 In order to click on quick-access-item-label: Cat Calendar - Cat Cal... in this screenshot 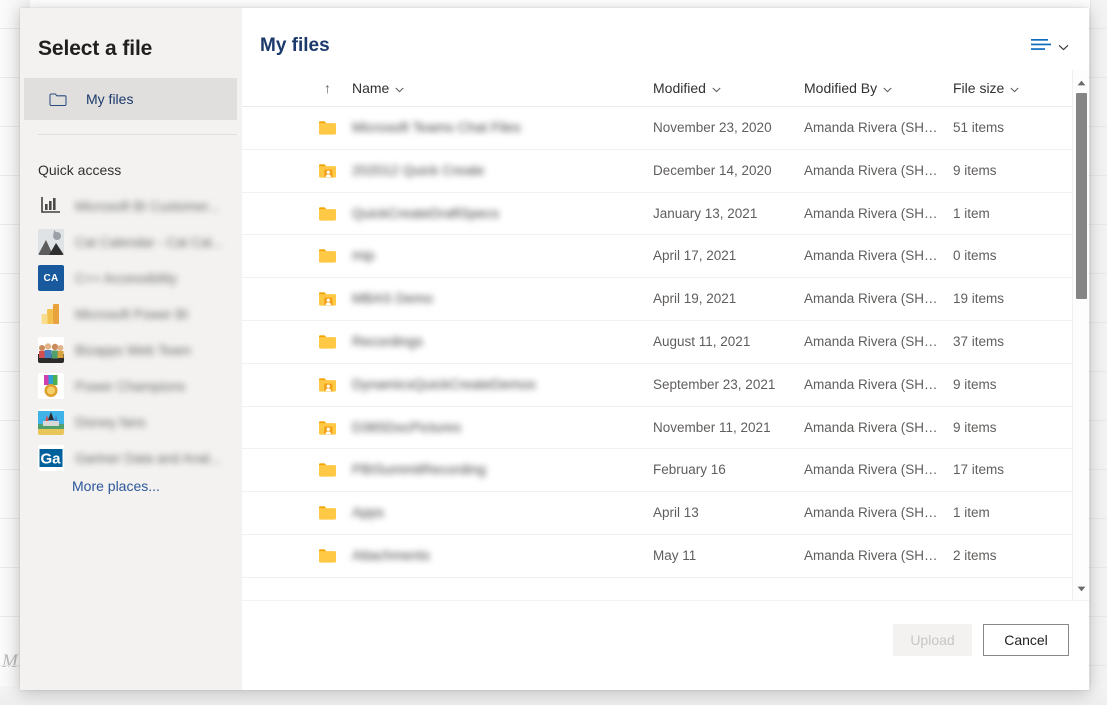, I will do `click(149, 242)`.